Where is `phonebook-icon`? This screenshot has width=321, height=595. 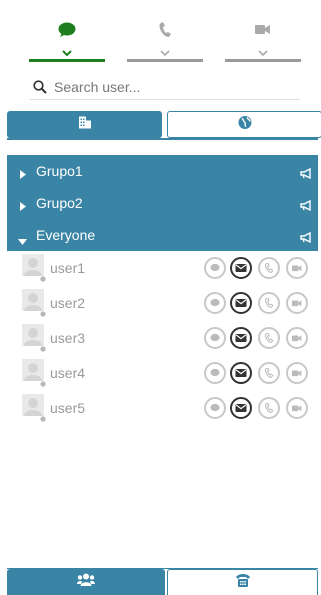 phonebook-icon is located at coordinates (243, 583).